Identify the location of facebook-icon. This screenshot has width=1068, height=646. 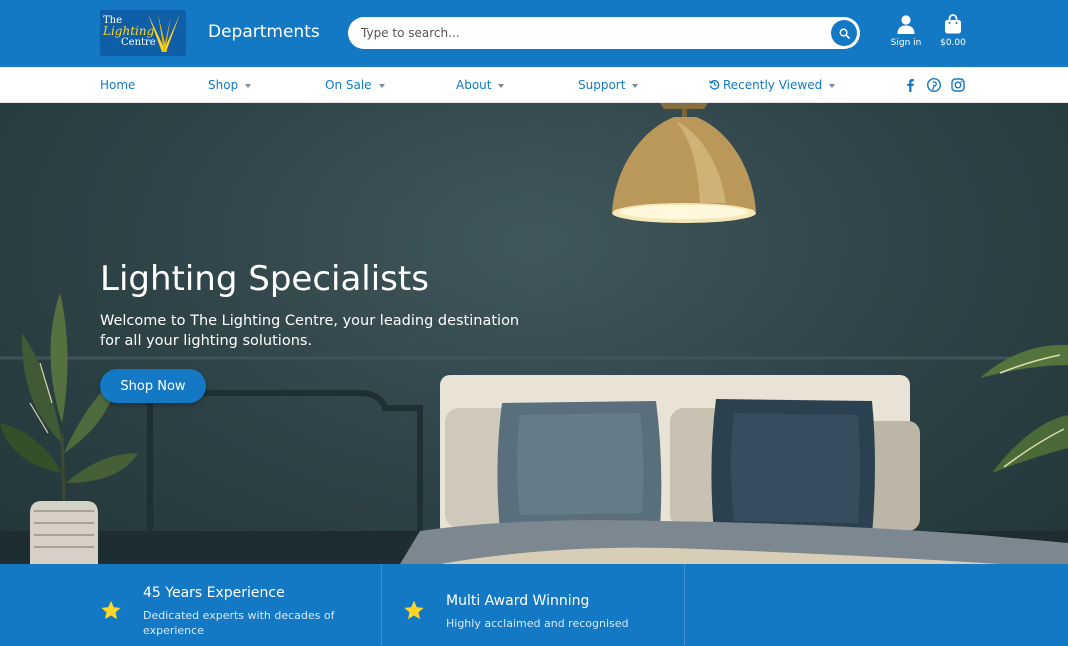
(910, 85).